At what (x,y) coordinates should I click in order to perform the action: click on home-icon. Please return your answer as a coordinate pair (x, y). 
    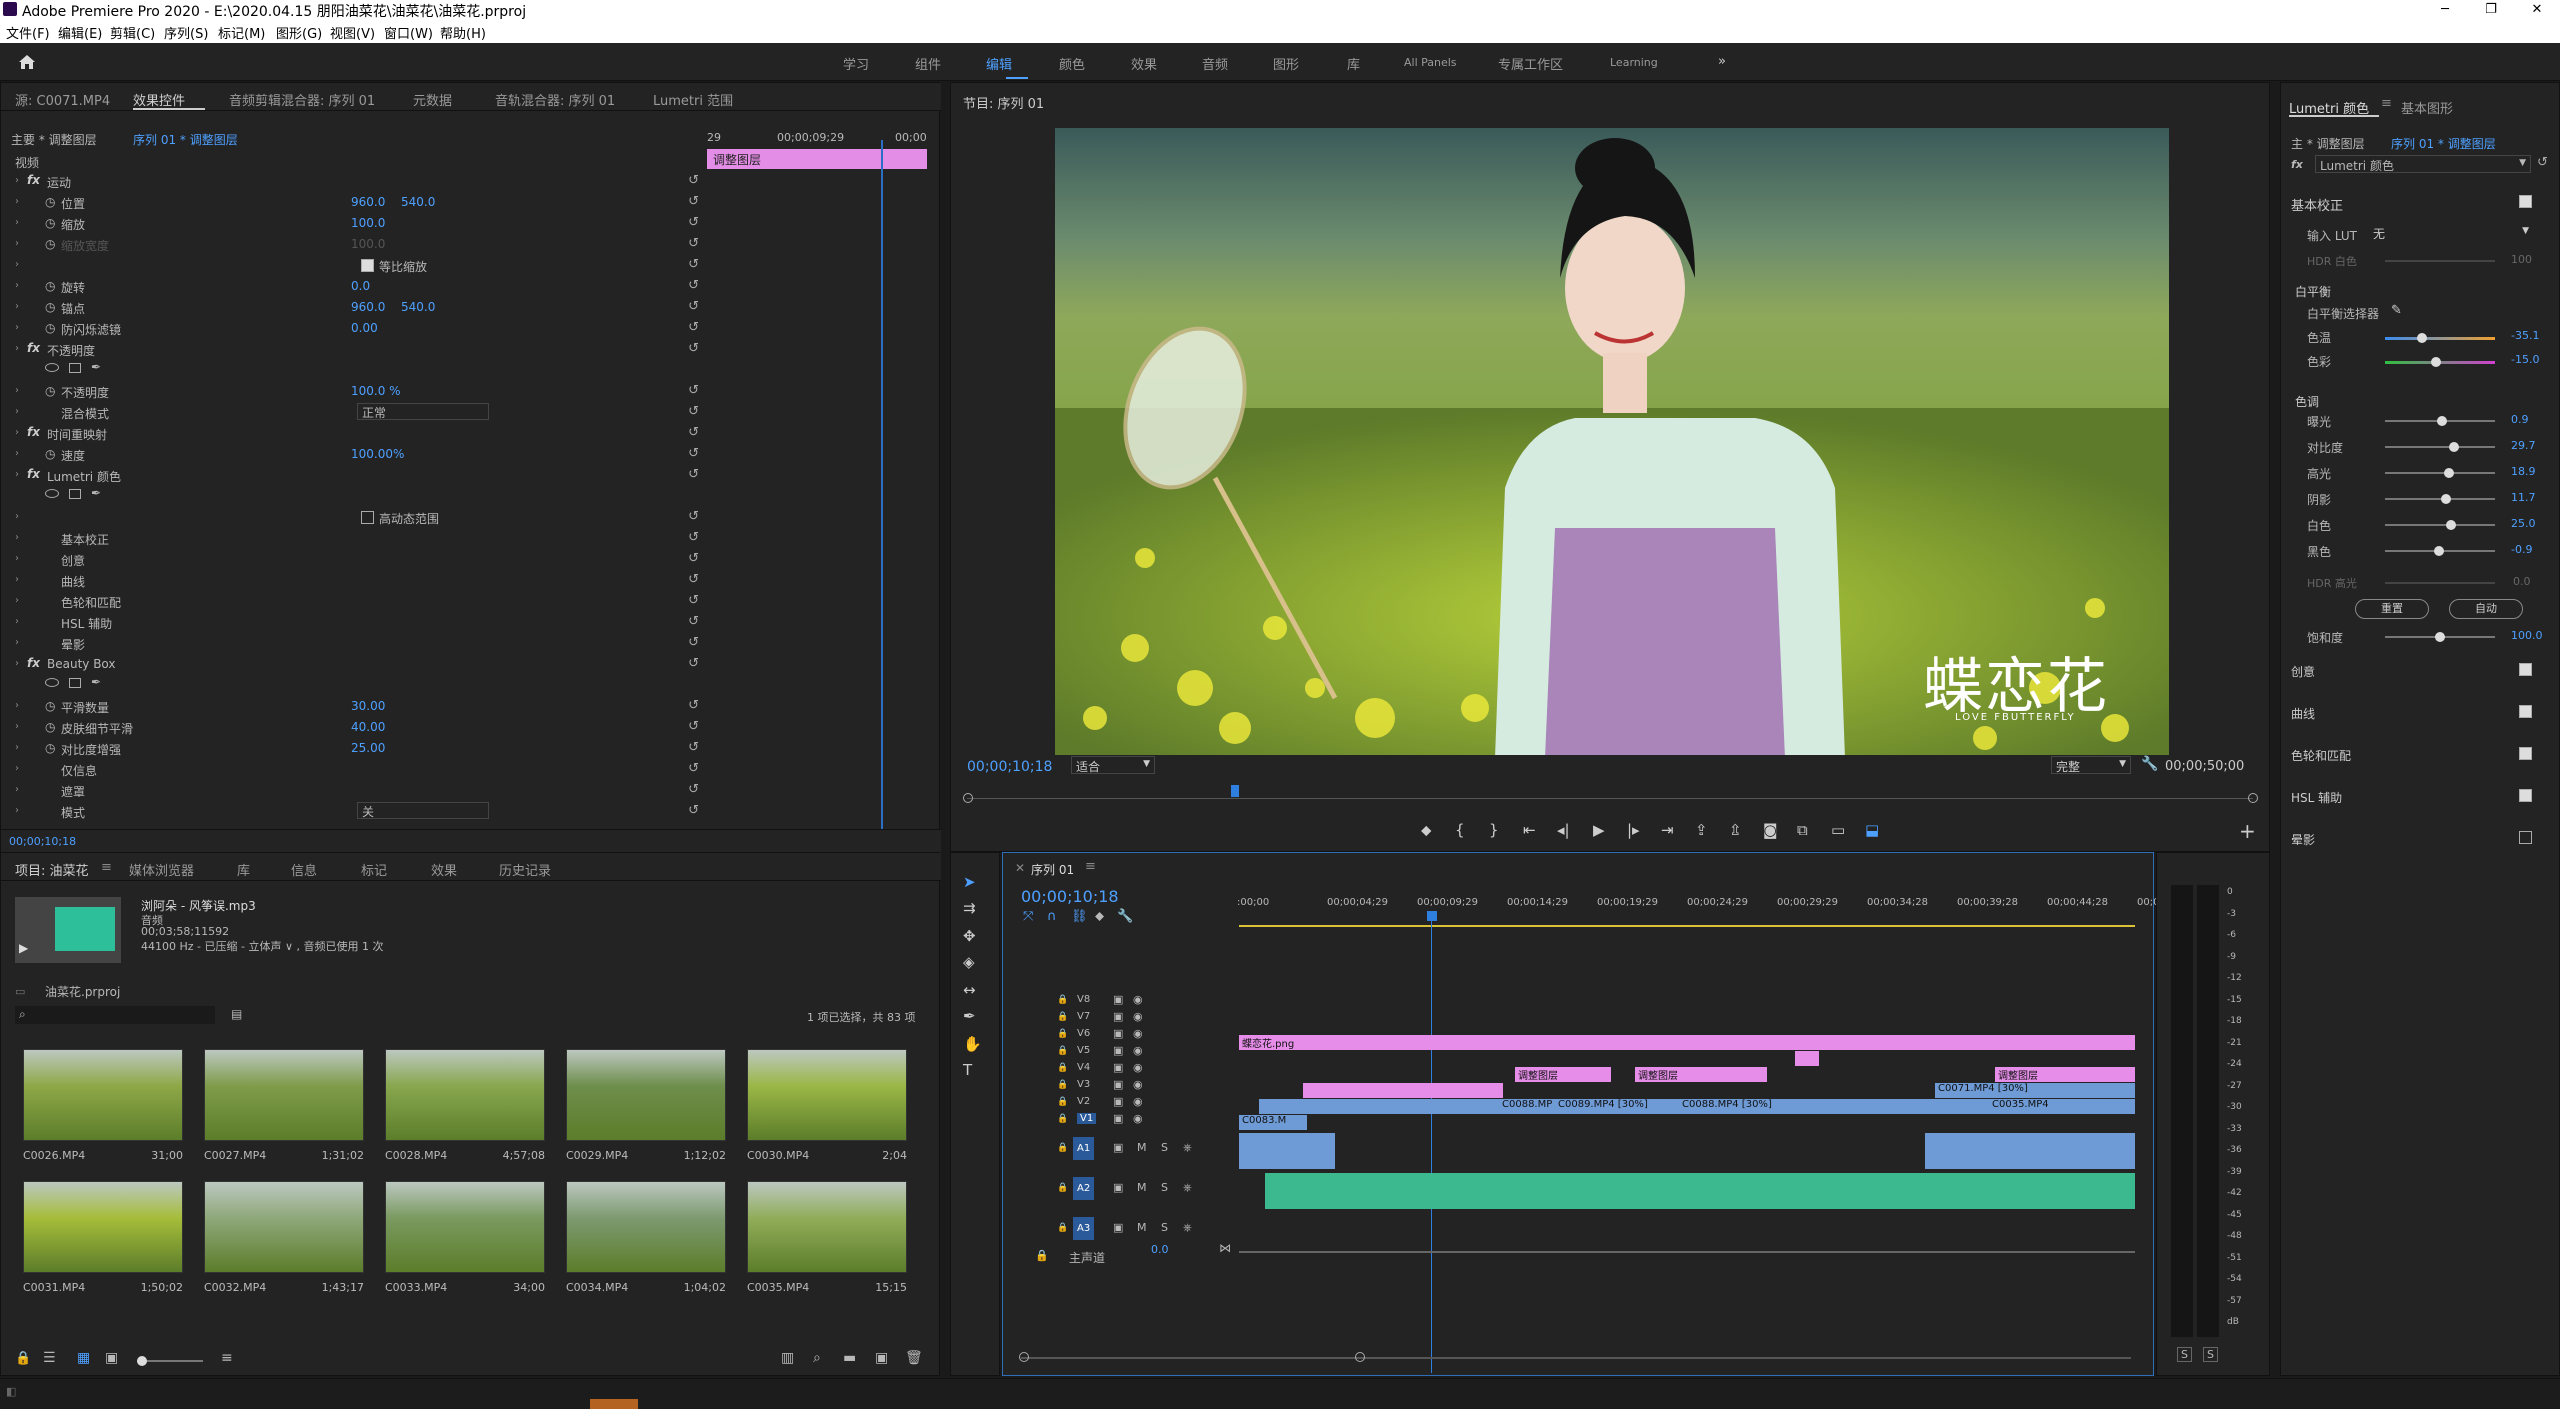
    Looking at the image, I should click on (27, 62).